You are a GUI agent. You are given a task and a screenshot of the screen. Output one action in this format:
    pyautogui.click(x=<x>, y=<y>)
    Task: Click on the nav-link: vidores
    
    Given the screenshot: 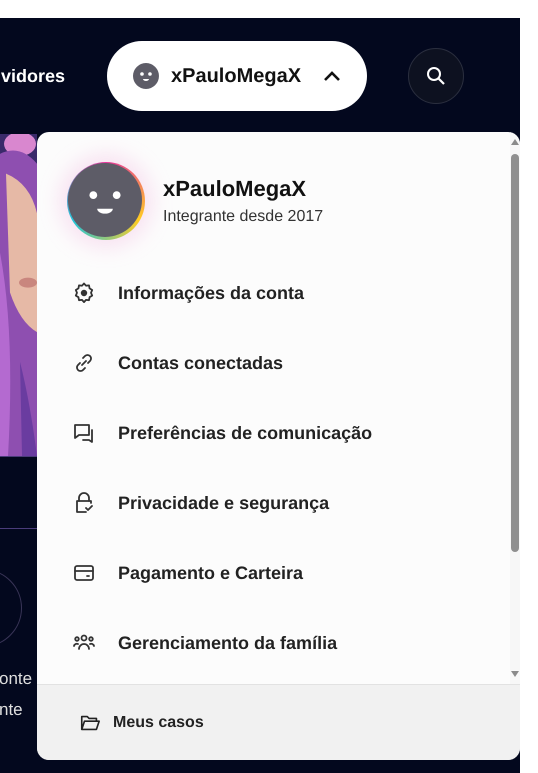 What is the action you would take?
    pyautogui.click(x=33, y=76)
    